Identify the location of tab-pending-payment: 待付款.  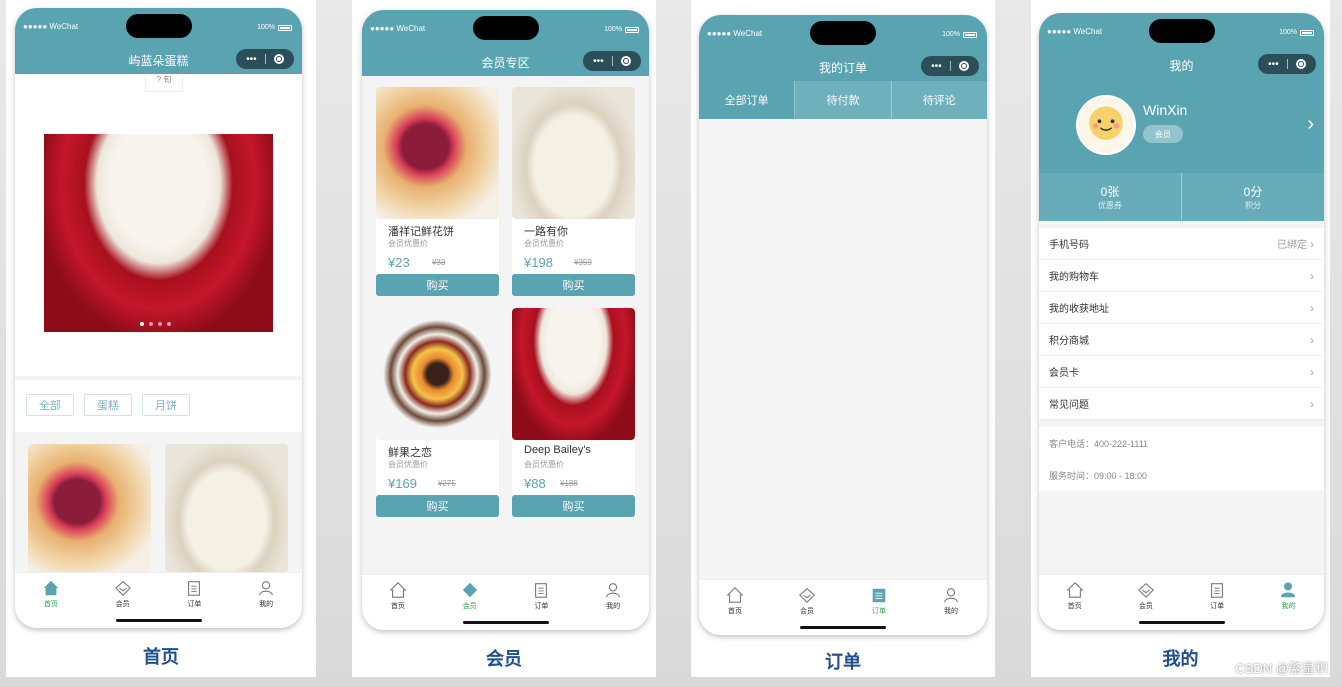
(843, 100).